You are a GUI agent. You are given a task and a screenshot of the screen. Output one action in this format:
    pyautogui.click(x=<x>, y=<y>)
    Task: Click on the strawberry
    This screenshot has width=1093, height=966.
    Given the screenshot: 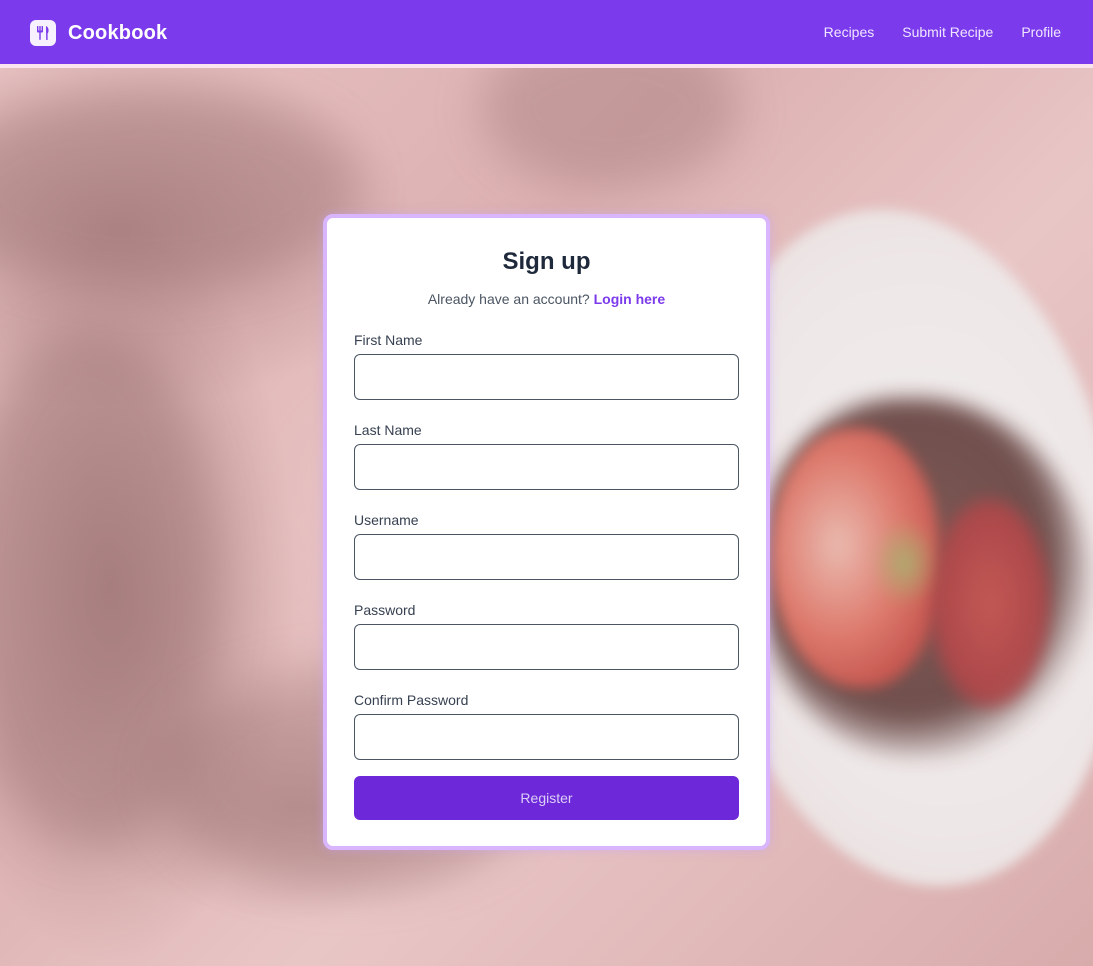 What is the action you would take?
    pyautogui.click(x=990, y=603)
    